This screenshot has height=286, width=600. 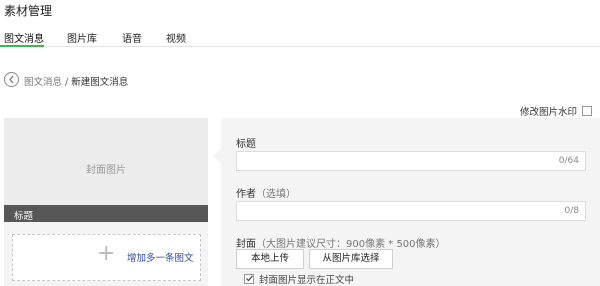 What do you see at coordinates (568, 161) in the screenshot?
I see `title-counter: 0/64` at bounding box center [568, 161].